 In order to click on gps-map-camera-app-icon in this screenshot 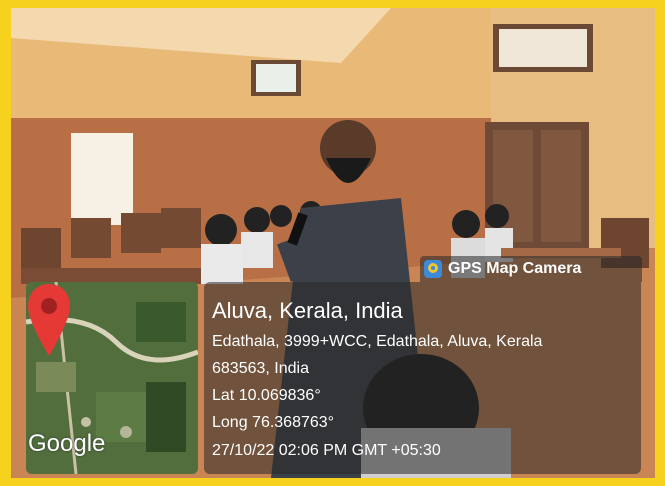, I will do `click(433, 269)`.